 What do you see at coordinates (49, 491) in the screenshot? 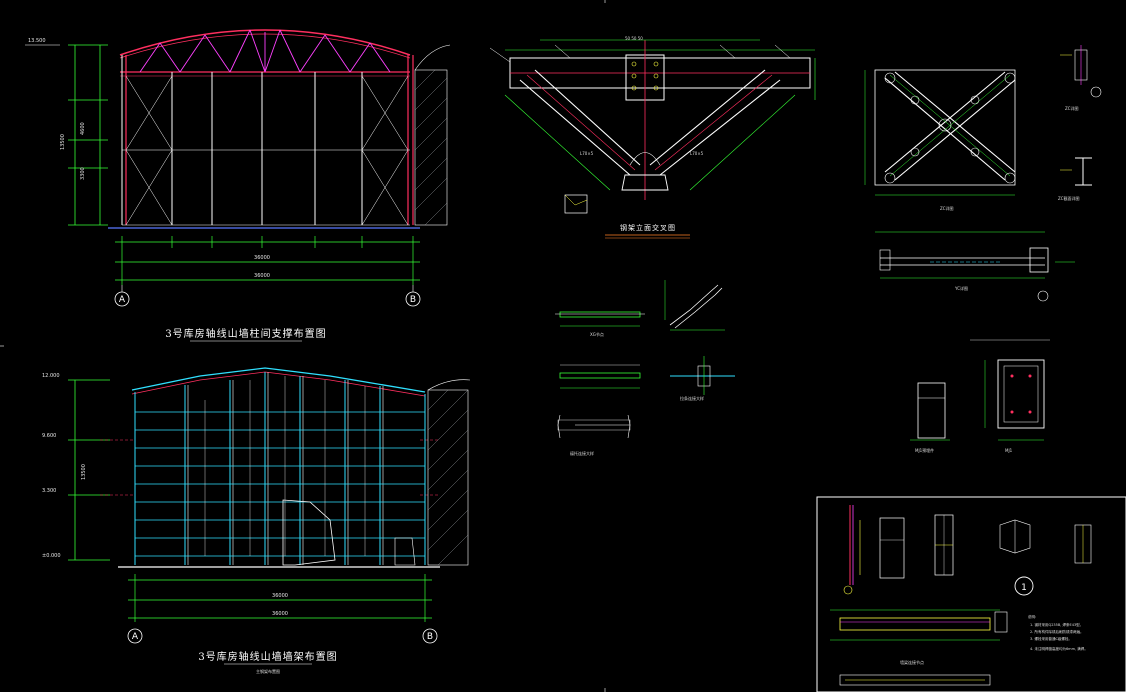
I see `svg-text: 3.300` at bounding box center [49, 491].